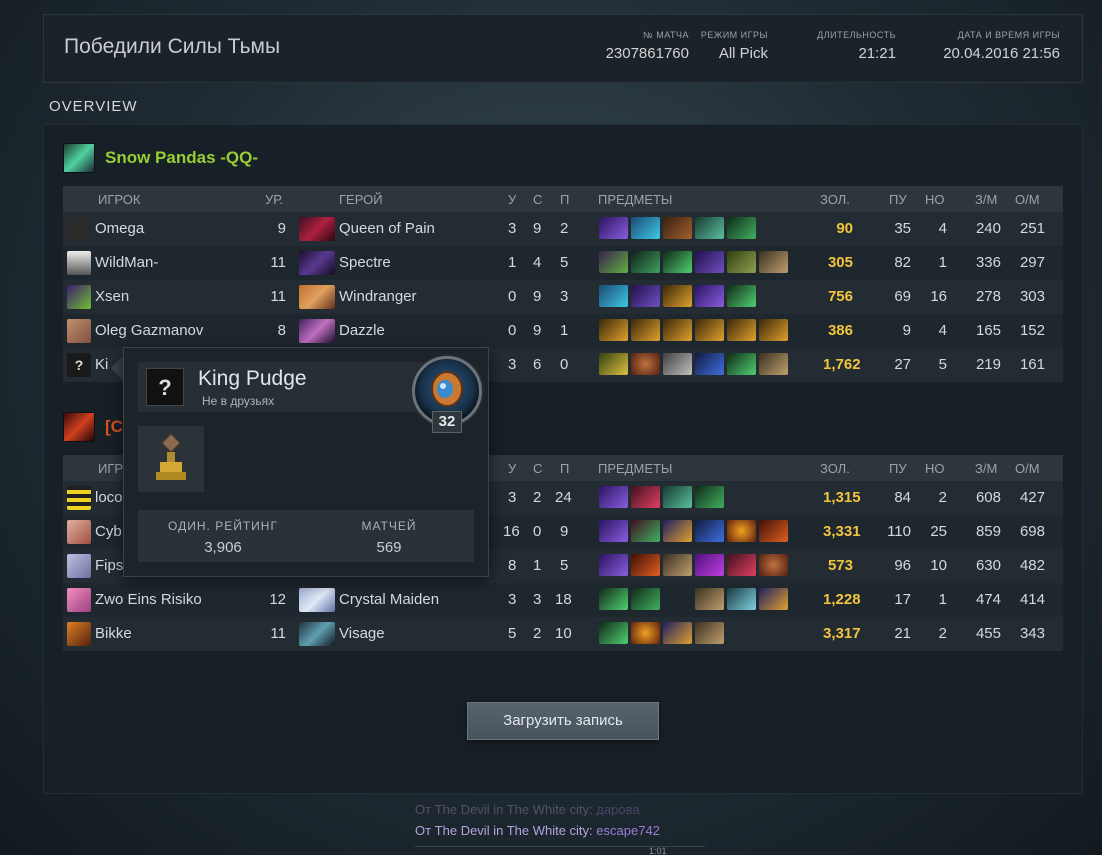 This screenshot has height=855, width=1102. I want to click on items, so click(679, 228).